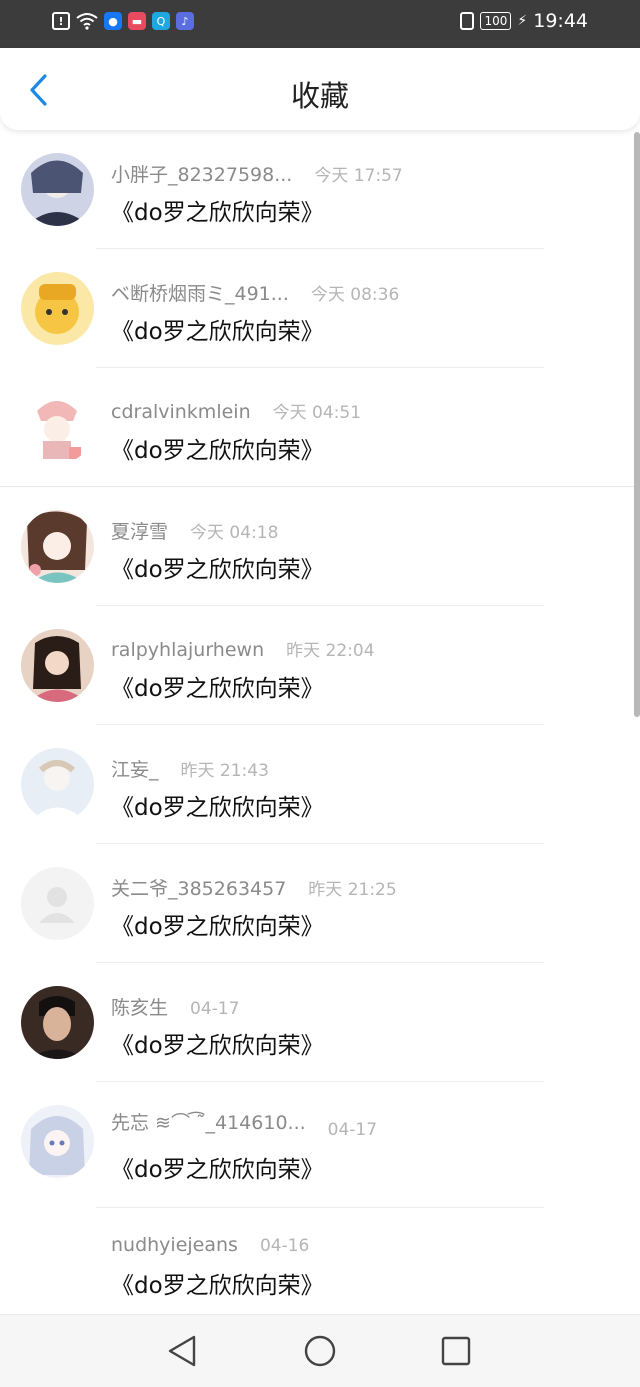  I want to click on avatar-placeholder, so click(57, 903).